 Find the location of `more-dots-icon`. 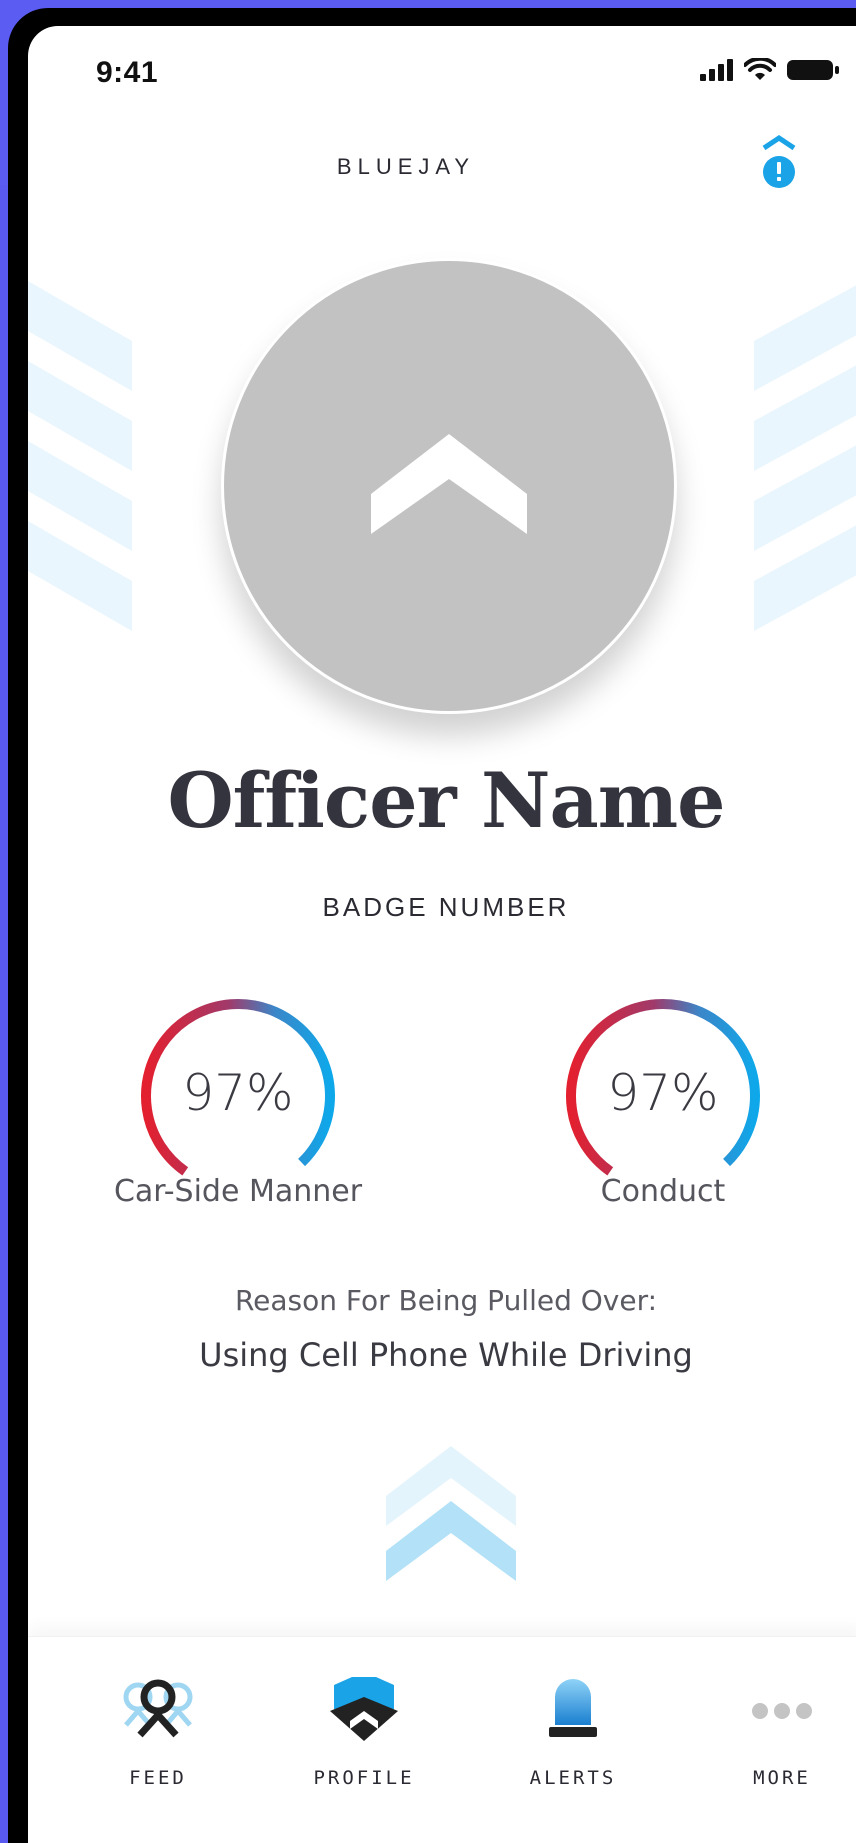

more-dots-icon is located at coordinates (782, 1711).